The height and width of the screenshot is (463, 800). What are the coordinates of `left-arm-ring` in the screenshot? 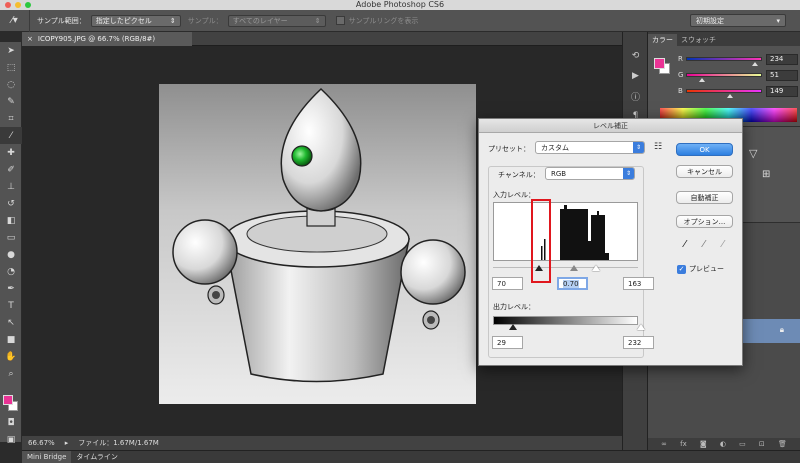 It's located at (216, 295).